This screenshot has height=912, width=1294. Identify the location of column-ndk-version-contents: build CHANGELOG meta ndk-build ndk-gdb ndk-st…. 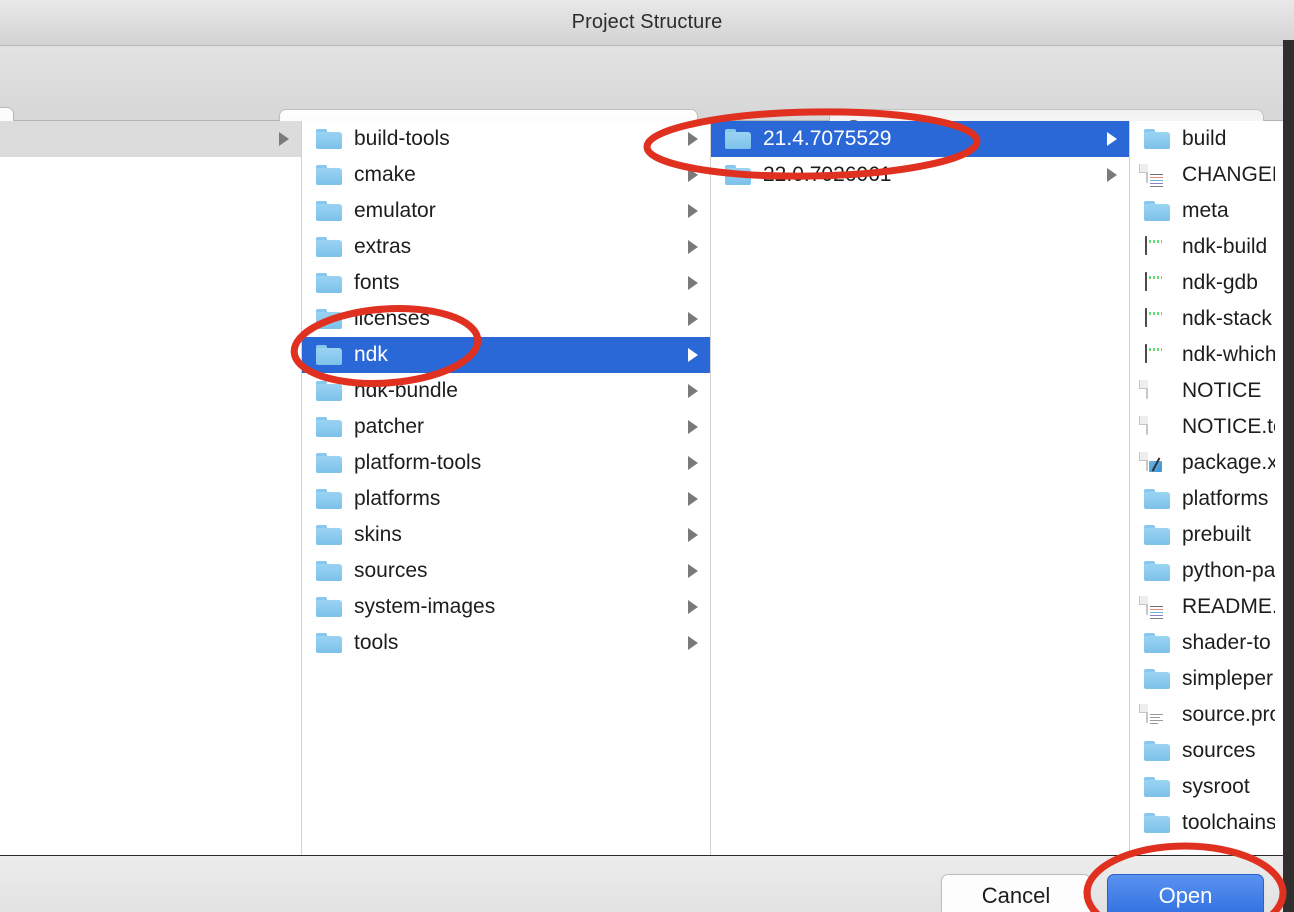
(1206, 488).